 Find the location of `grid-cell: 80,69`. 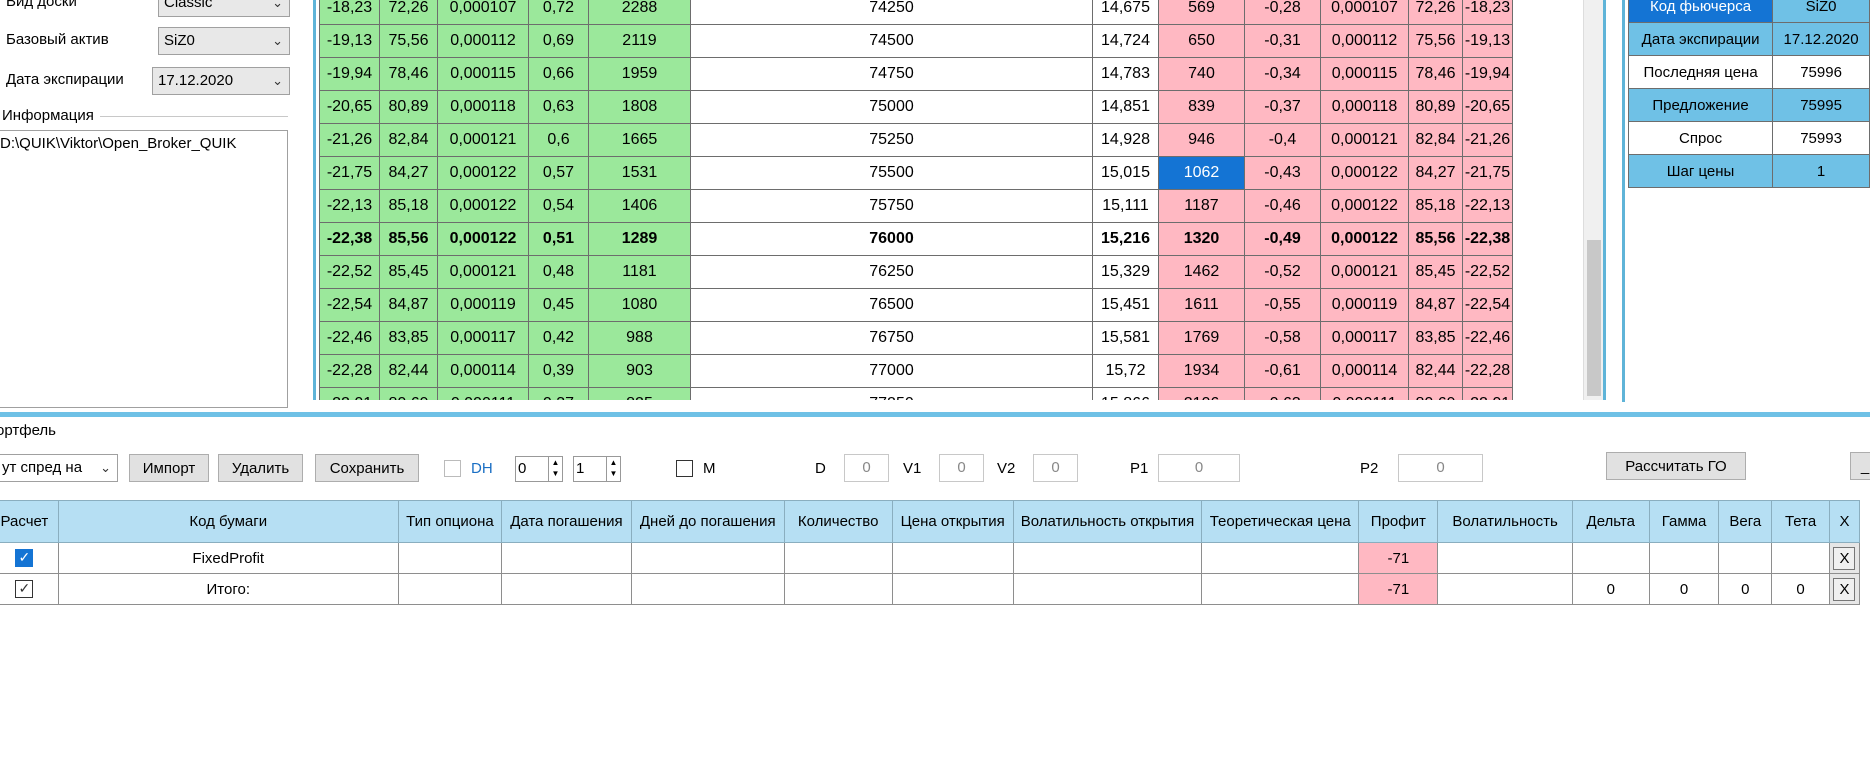

grid-cell: 80,69 is located at coordinates (1435, 393).